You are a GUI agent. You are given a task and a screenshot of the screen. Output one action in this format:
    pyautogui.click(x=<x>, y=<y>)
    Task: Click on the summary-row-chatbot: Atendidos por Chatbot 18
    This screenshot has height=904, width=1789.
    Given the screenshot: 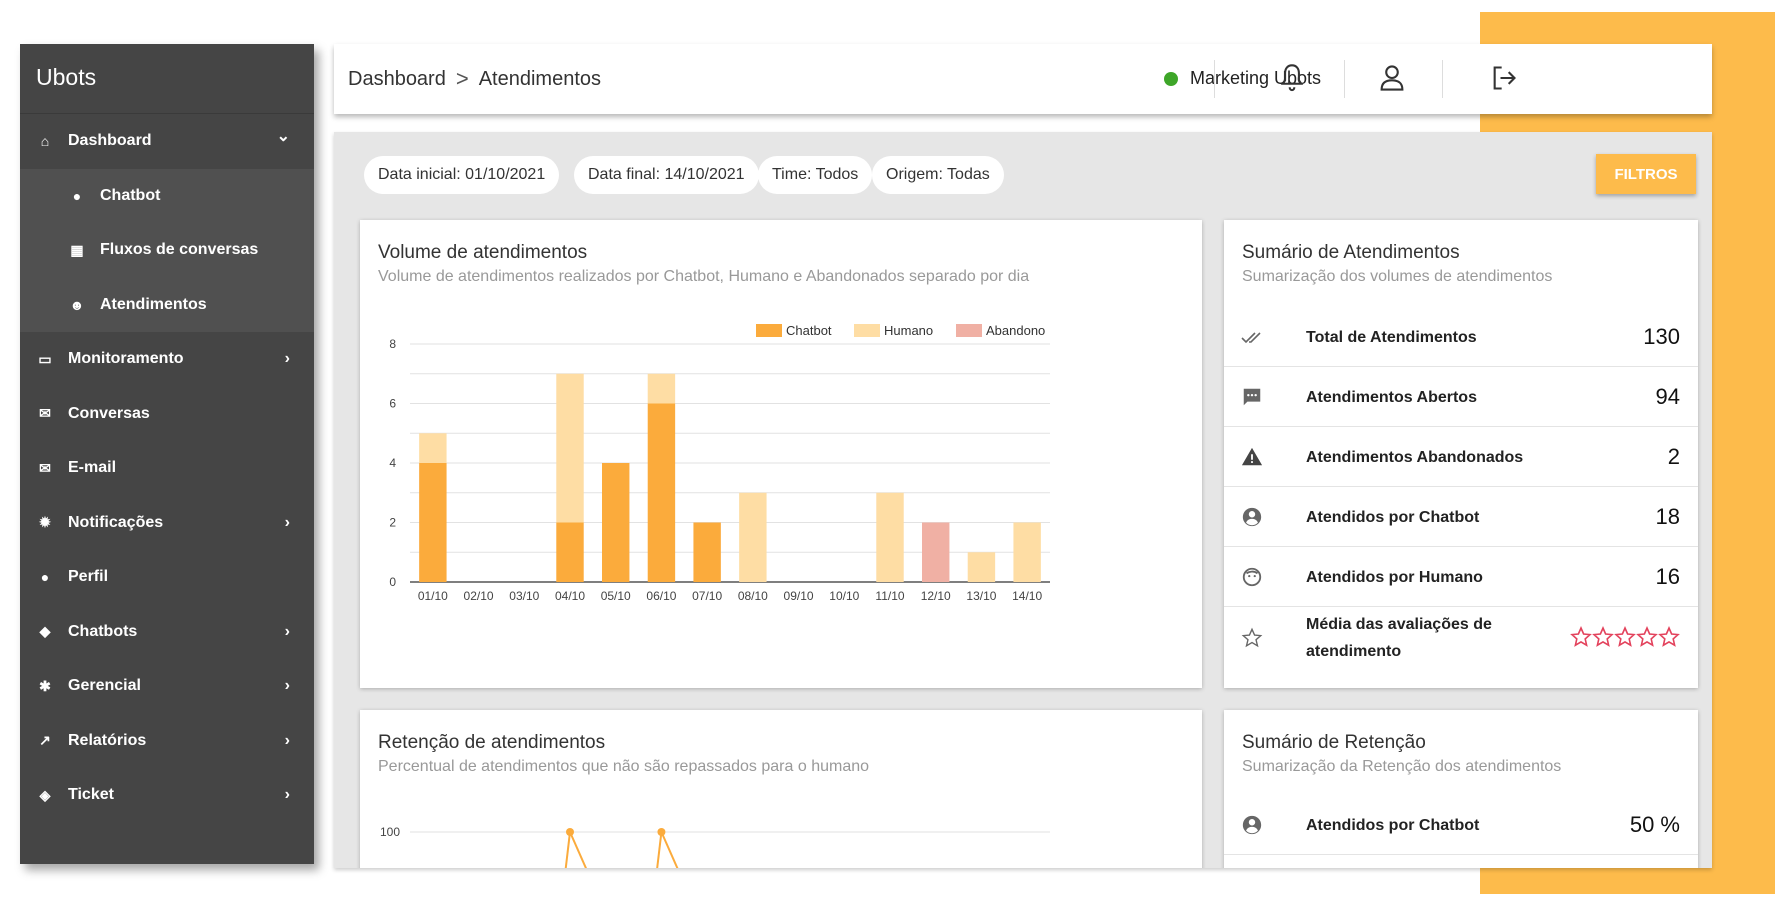 What is the action you would take?
    pyautogui.click(x=1461, y=517)
    